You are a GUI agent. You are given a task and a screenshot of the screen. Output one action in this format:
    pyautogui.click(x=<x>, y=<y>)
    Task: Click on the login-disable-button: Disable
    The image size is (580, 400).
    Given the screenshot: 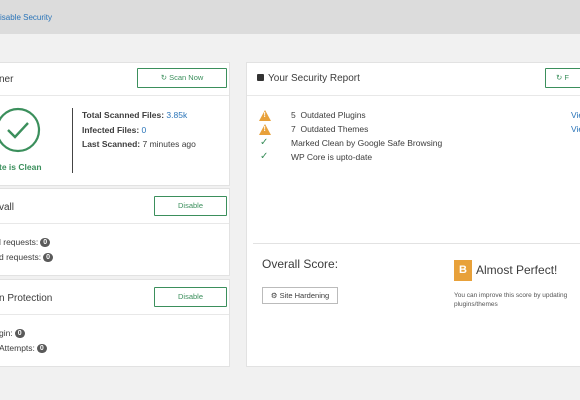 What is the action you would take?
    pyautogui.click(x=190, y=297)
    